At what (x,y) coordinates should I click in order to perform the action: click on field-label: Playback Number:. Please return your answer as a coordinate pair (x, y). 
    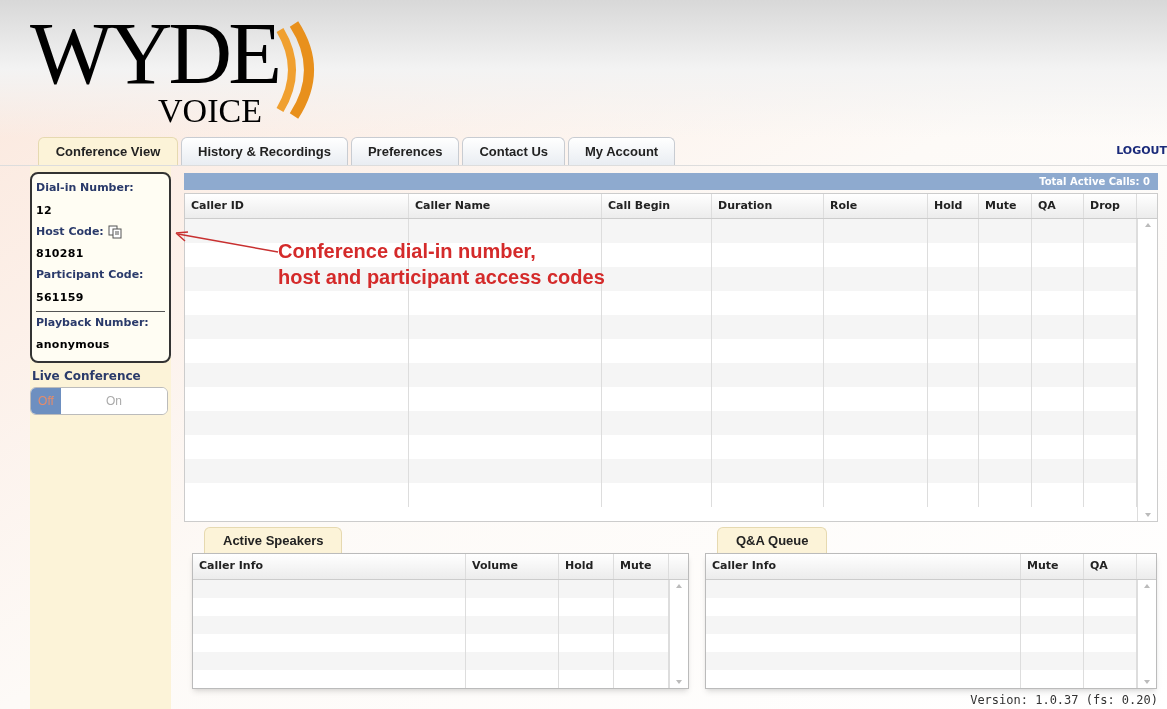
    Looking at the image, I should click on (92, 322).